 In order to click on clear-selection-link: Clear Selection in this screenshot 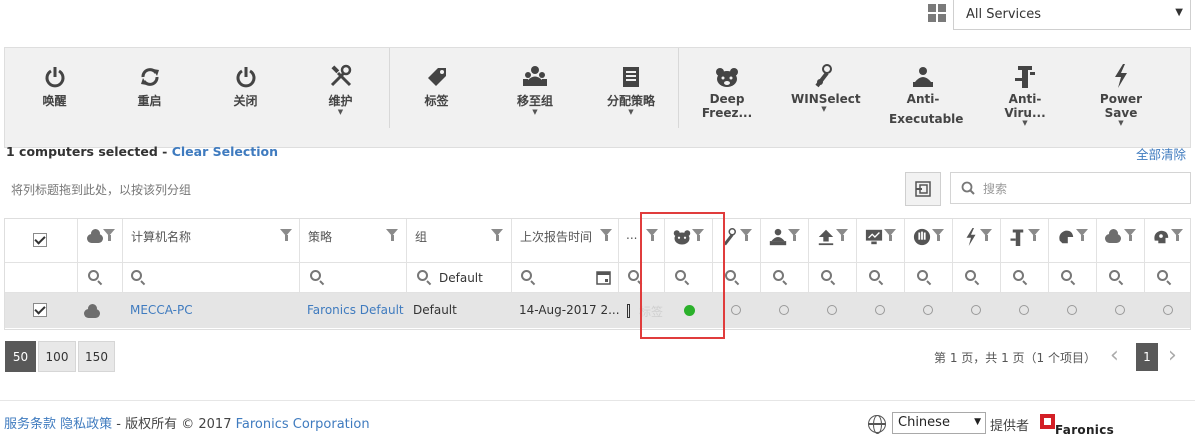, I will do `click(225, 151)`.